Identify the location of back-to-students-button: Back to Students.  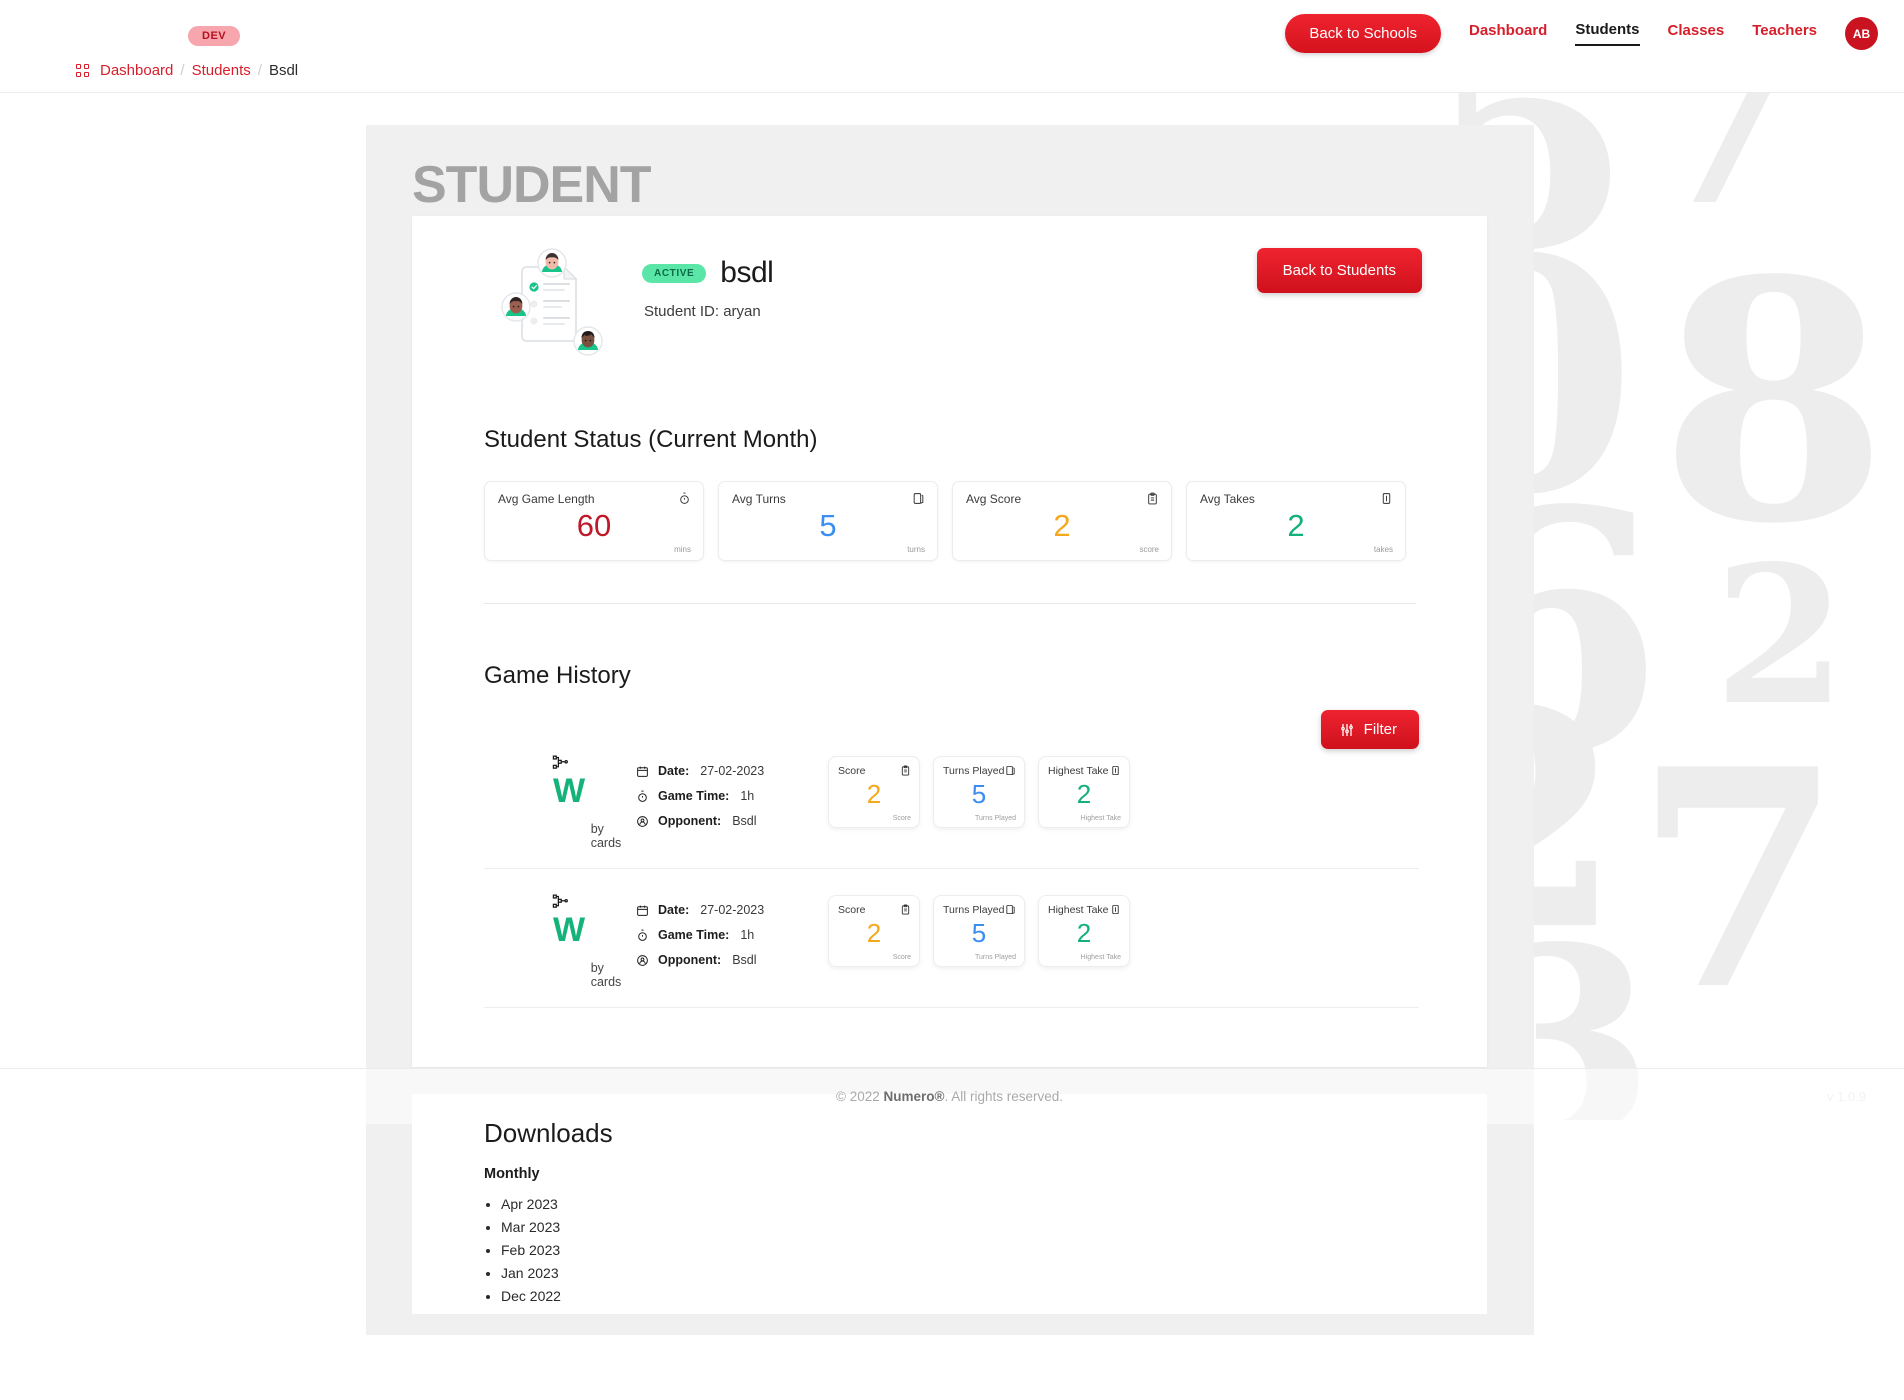
(1339, 270).